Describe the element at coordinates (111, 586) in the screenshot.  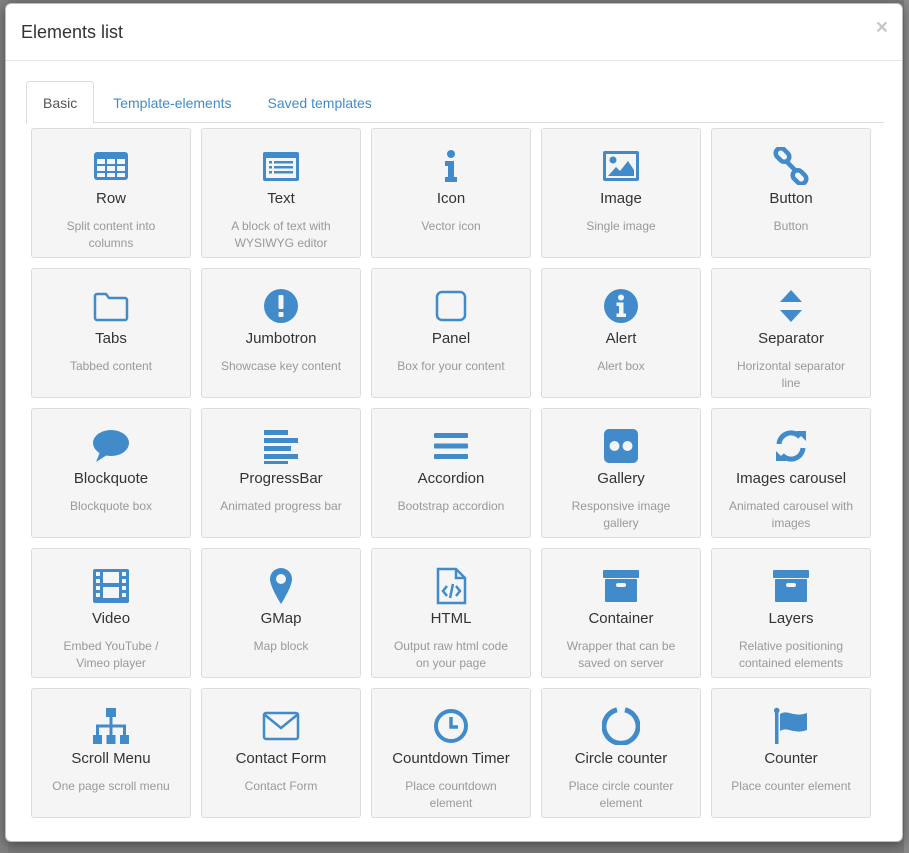
I see `film-icon` at that location.